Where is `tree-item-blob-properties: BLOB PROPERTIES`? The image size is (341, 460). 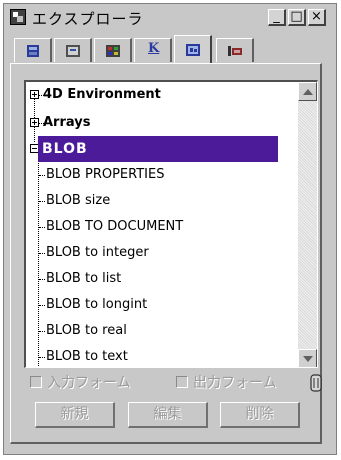 tree-item-blob-properties: BLOB PROPERTIES is located at coordinates (161, 175).